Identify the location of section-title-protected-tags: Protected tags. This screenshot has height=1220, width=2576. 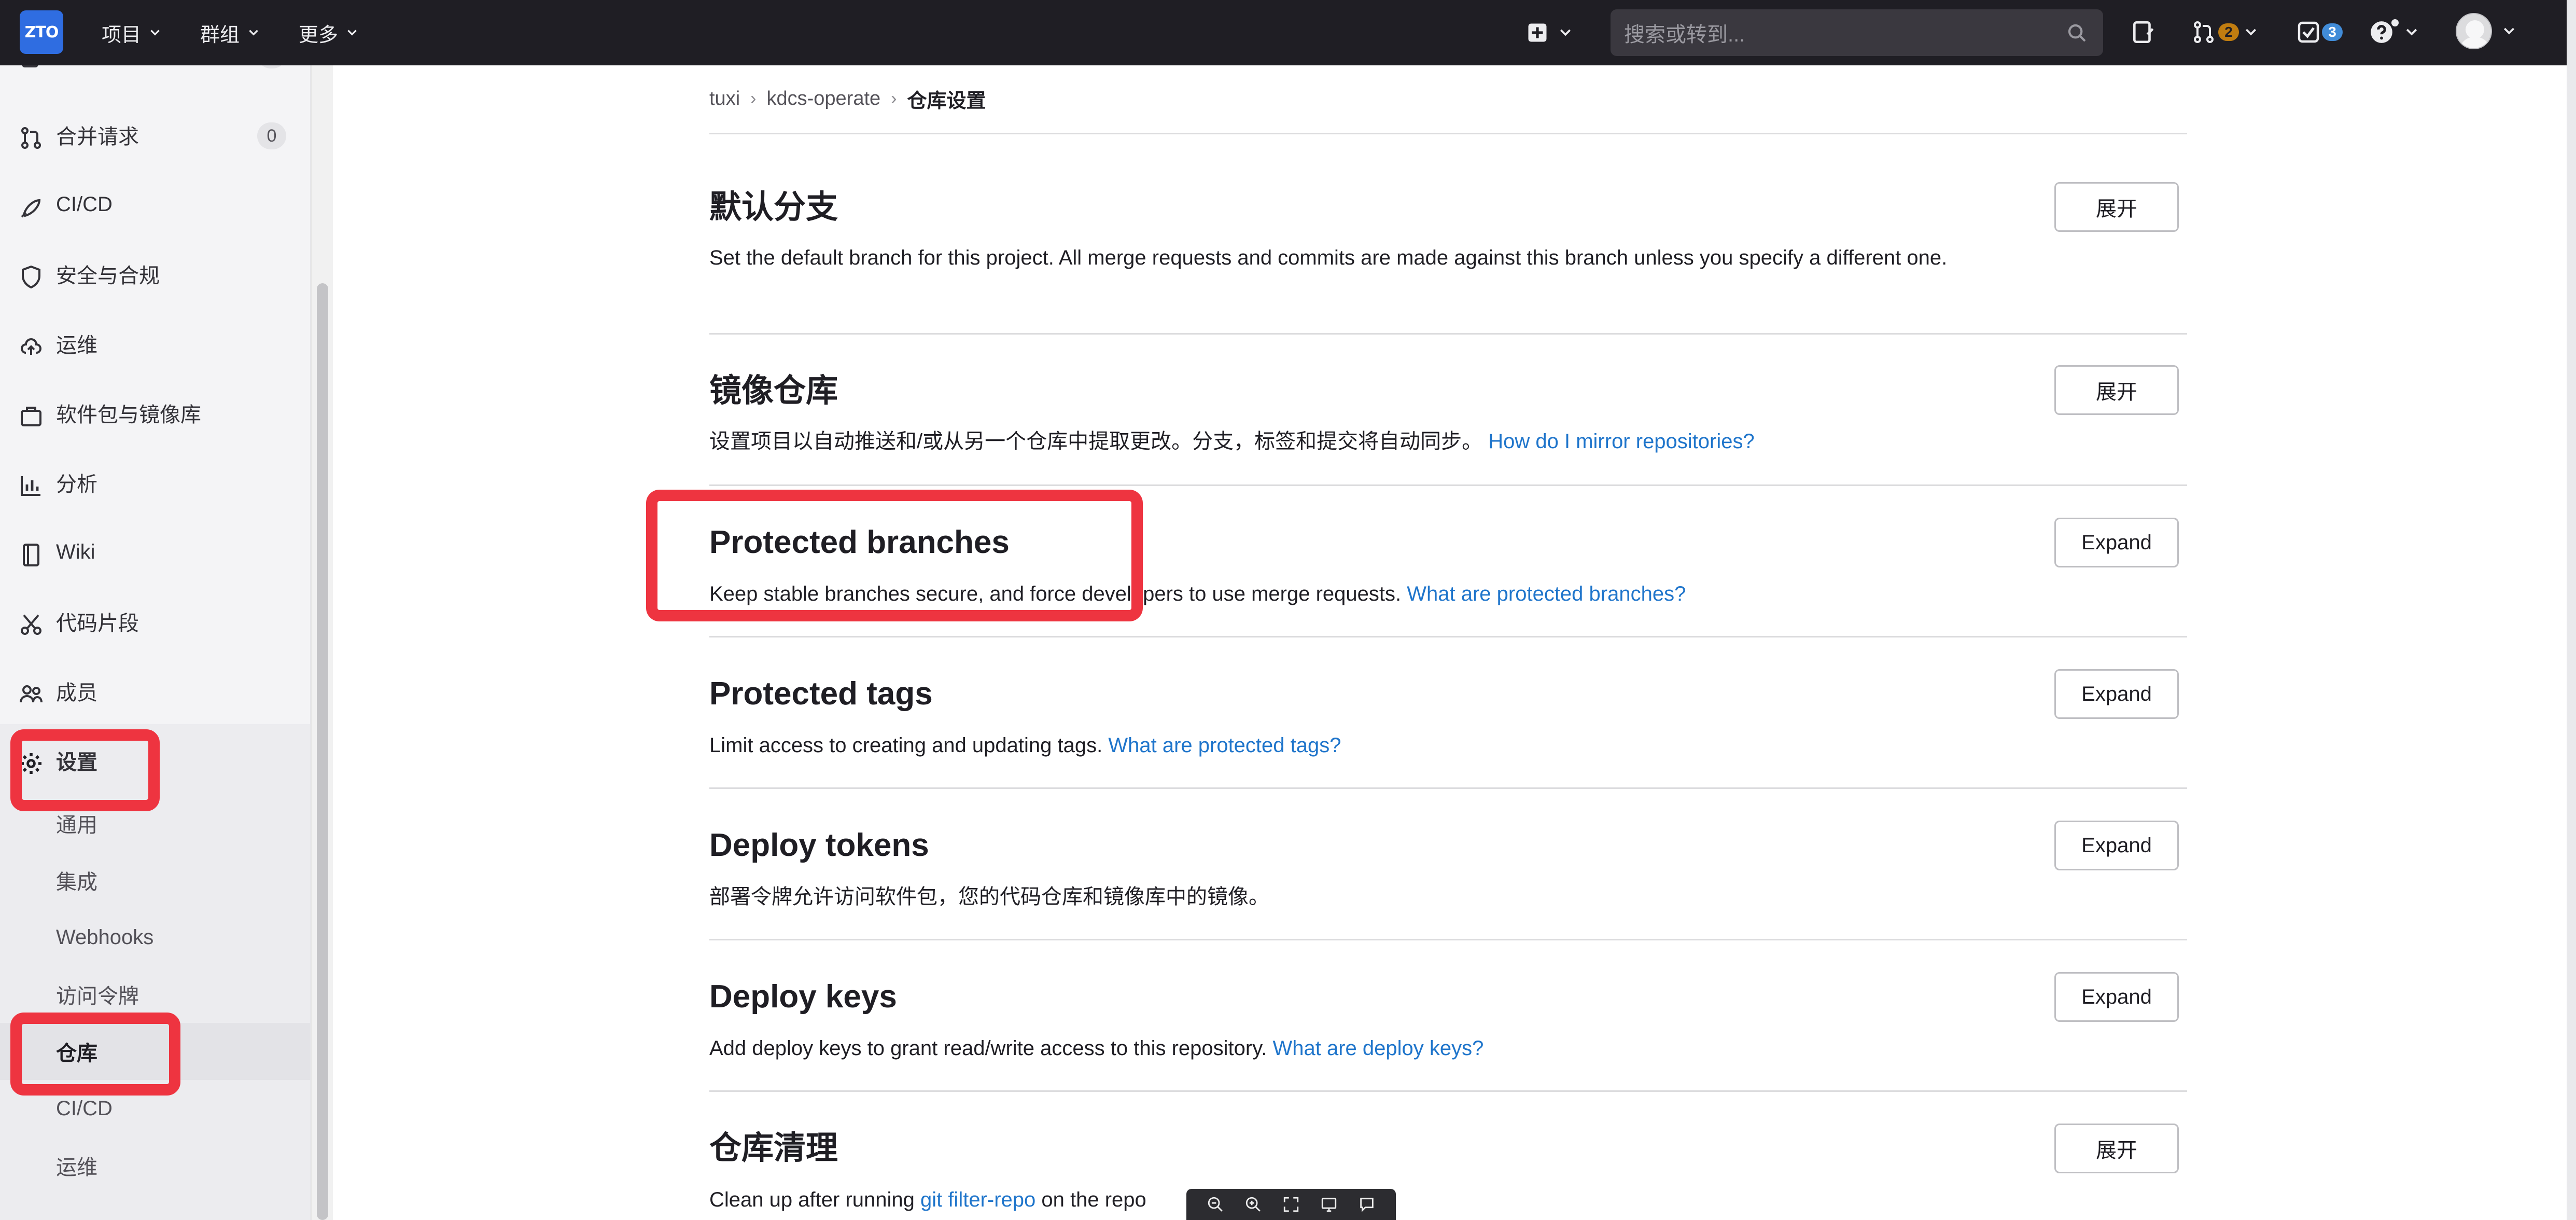
(821, 694).